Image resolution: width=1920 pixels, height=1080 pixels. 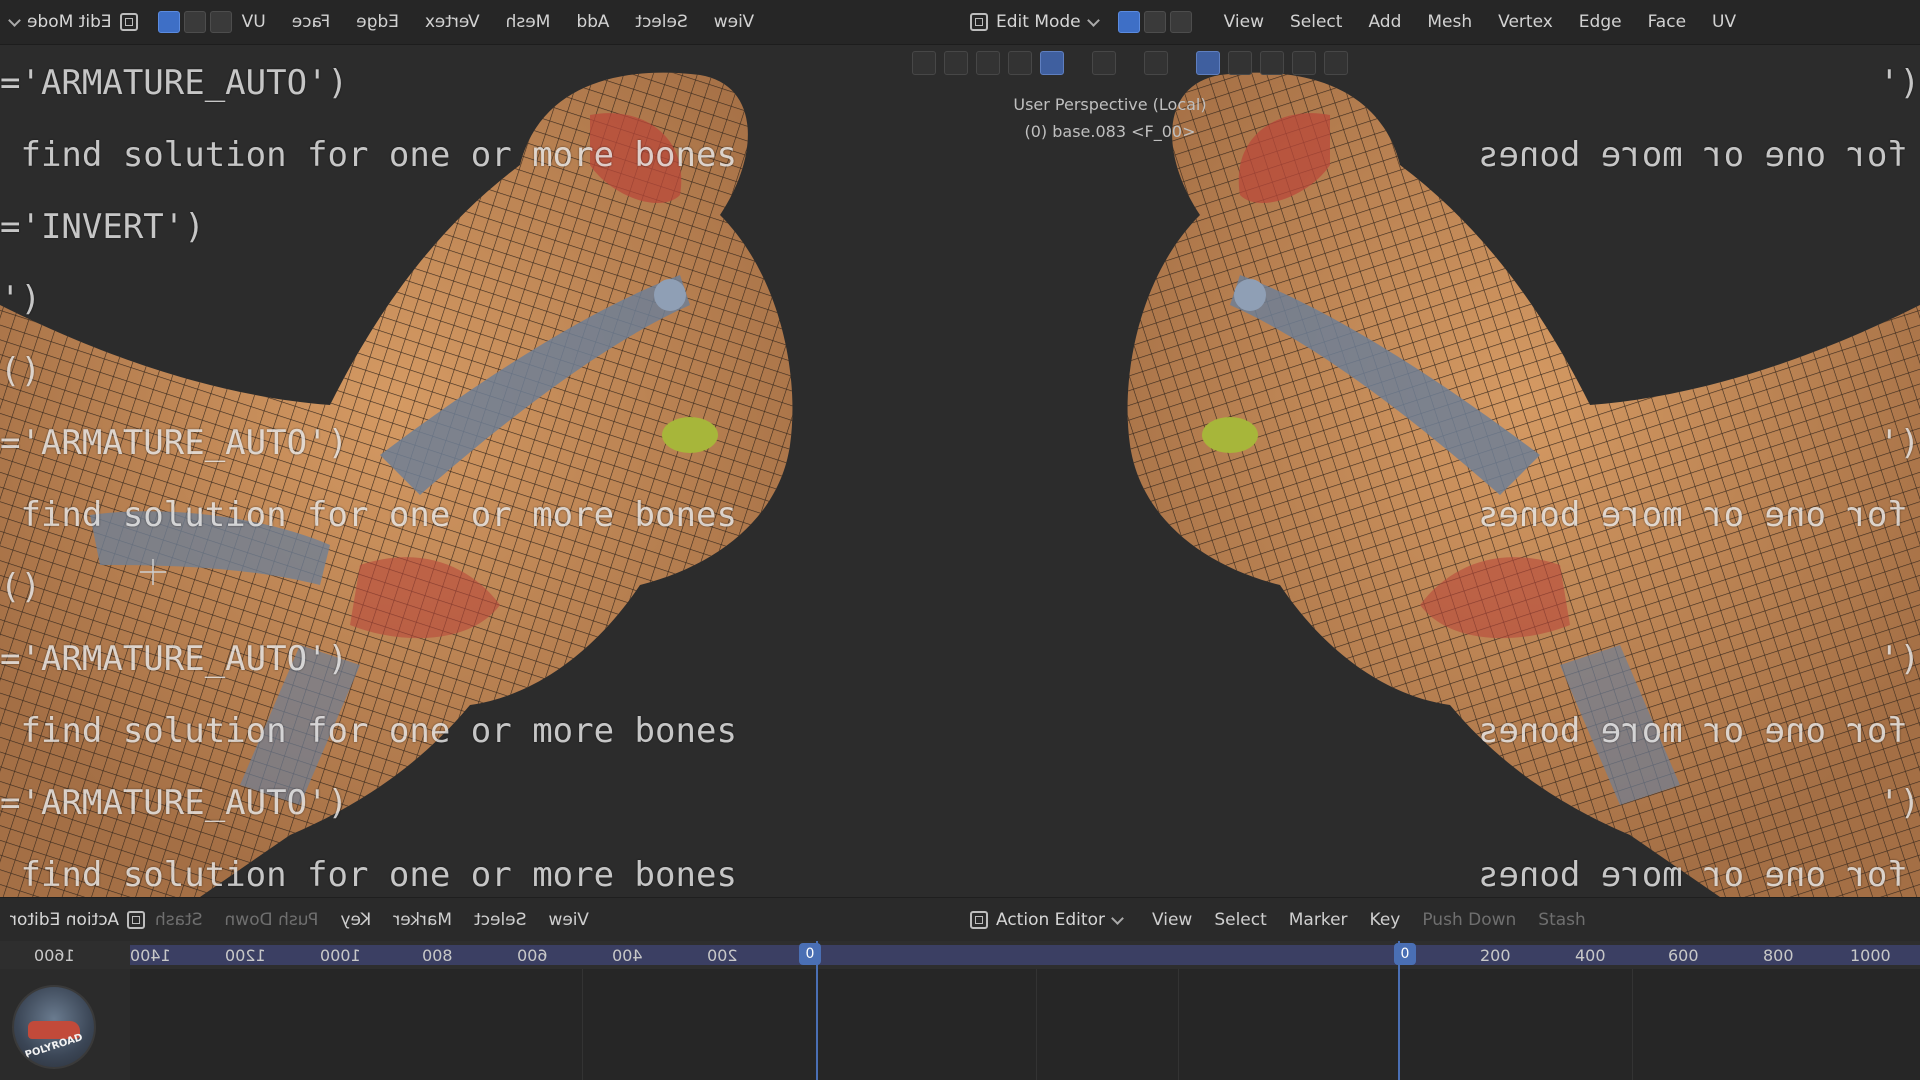 I want to click on ruler-tick: 200, so click(x=1495, y=955).